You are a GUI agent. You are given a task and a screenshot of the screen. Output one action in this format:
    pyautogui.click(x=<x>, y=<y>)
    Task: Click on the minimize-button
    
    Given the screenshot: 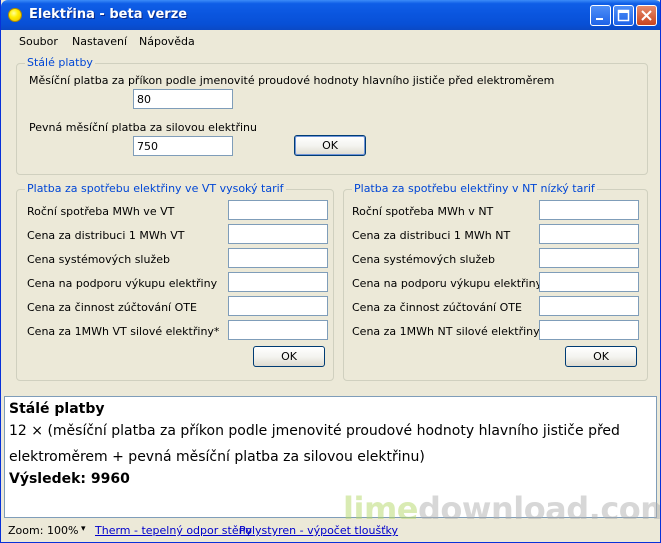 What is the action you would take?
    pyautogui.click(x=600, y=15)
    